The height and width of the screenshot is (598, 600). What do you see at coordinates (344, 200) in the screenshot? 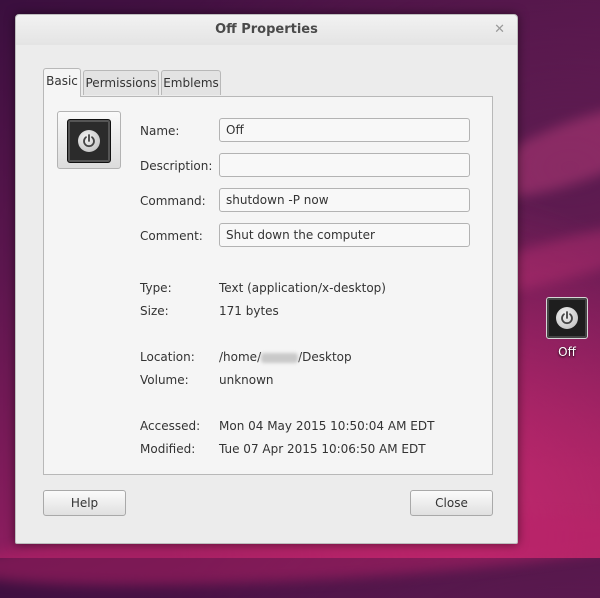
I see `command-field` at bounding box center [344, 200].